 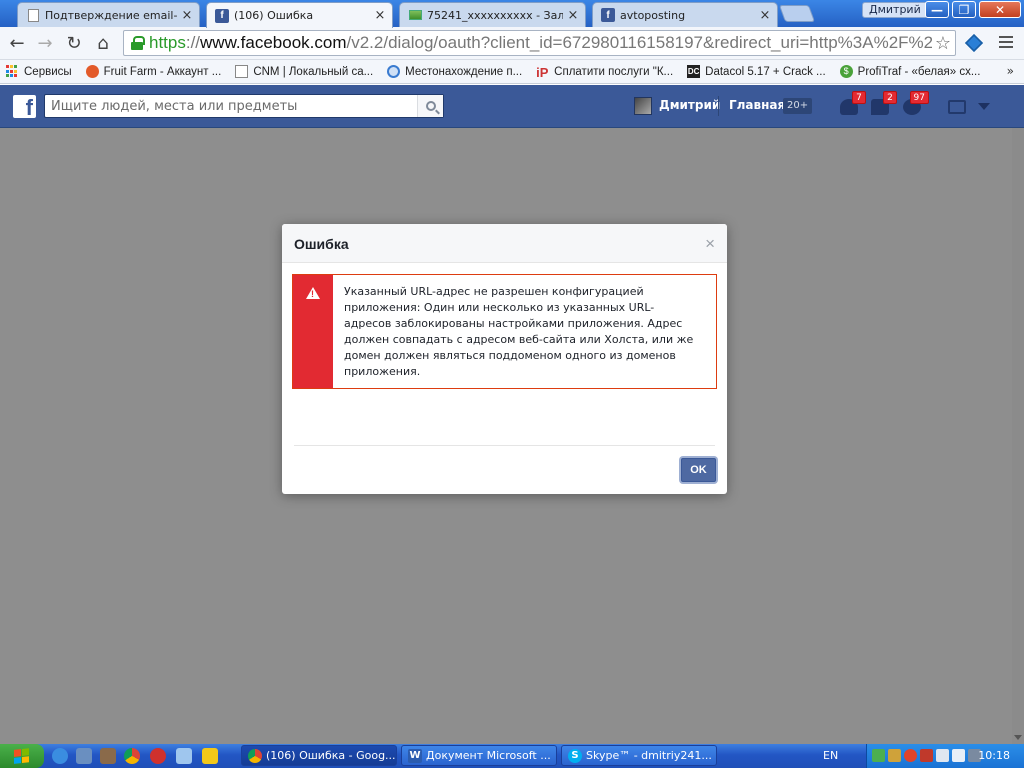 What do you see at coordinates (689, 105) in the screenshot?
I see `profile-link: Дмитрий` at bounding box center [689, 105].